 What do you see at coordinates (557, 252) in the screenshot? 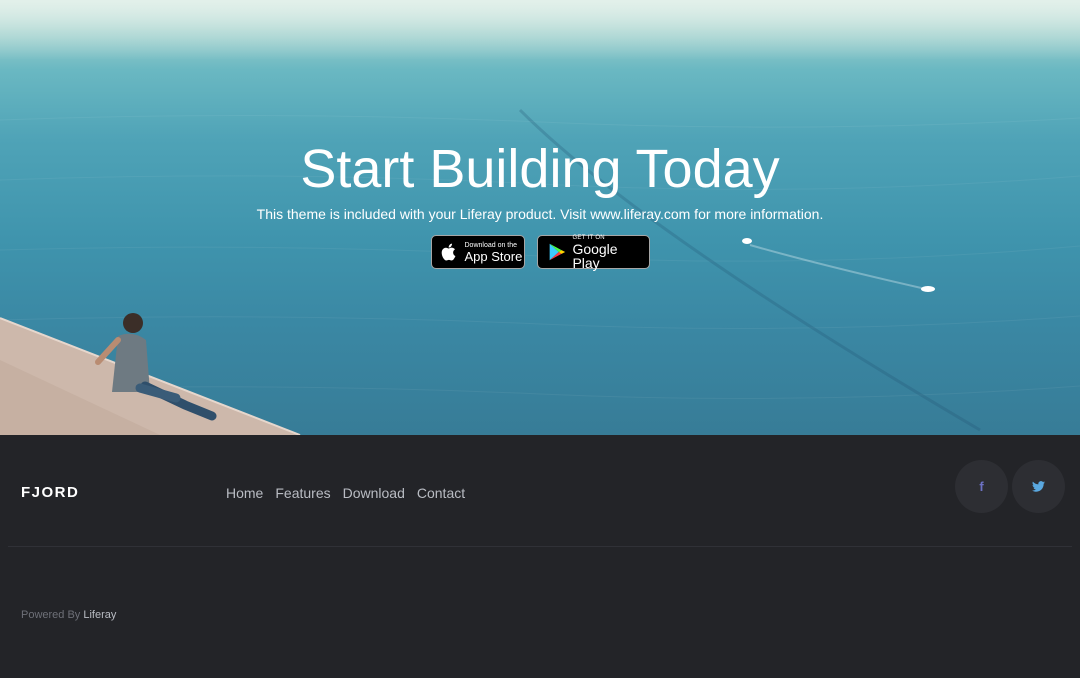
I see `google-play-icon` at bounding box center [557, 252].